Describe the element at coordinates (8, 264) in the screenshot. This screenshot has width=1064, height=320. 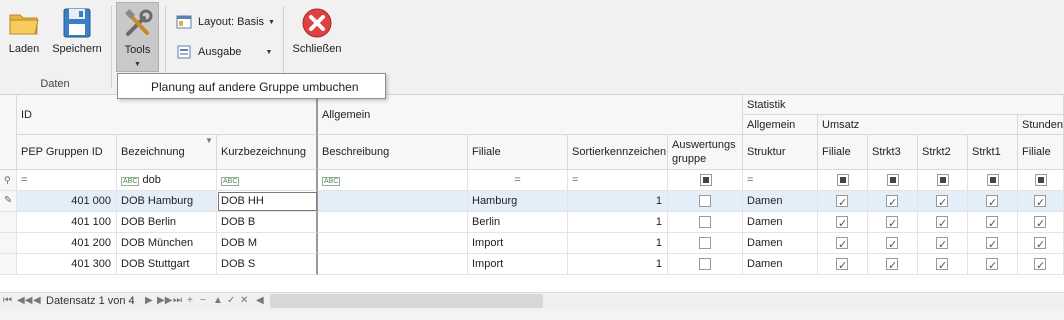
I see `row-indicator` at that location.